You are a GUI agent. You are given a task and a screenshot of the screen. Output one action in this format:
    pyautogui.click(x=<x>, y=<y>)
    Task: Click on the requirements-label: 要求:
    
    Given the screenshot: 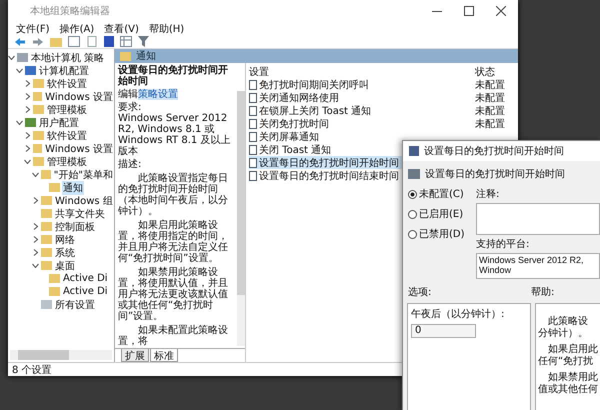 What is the action you would take?
    pyautogui.click(x=130, y=107)
    